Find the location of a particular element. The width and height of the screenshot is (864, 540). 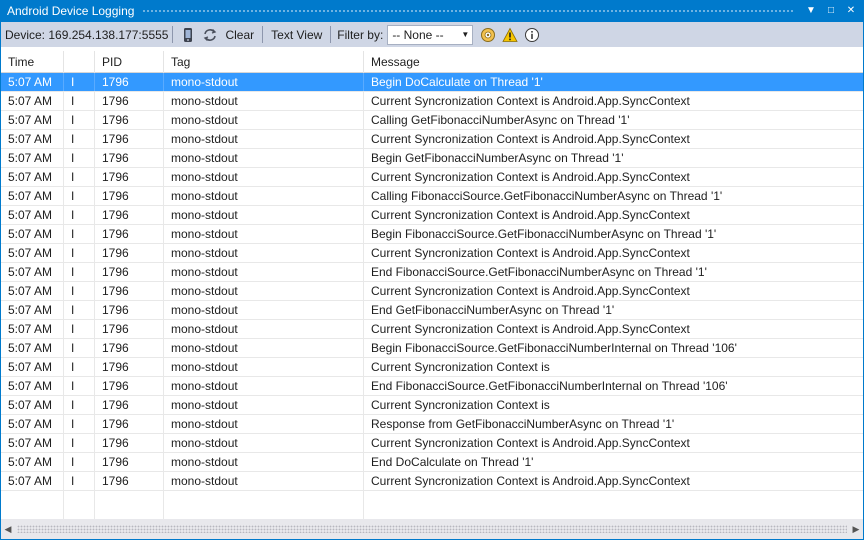

text-view-button: Text View is located at coordinates (296, 35).